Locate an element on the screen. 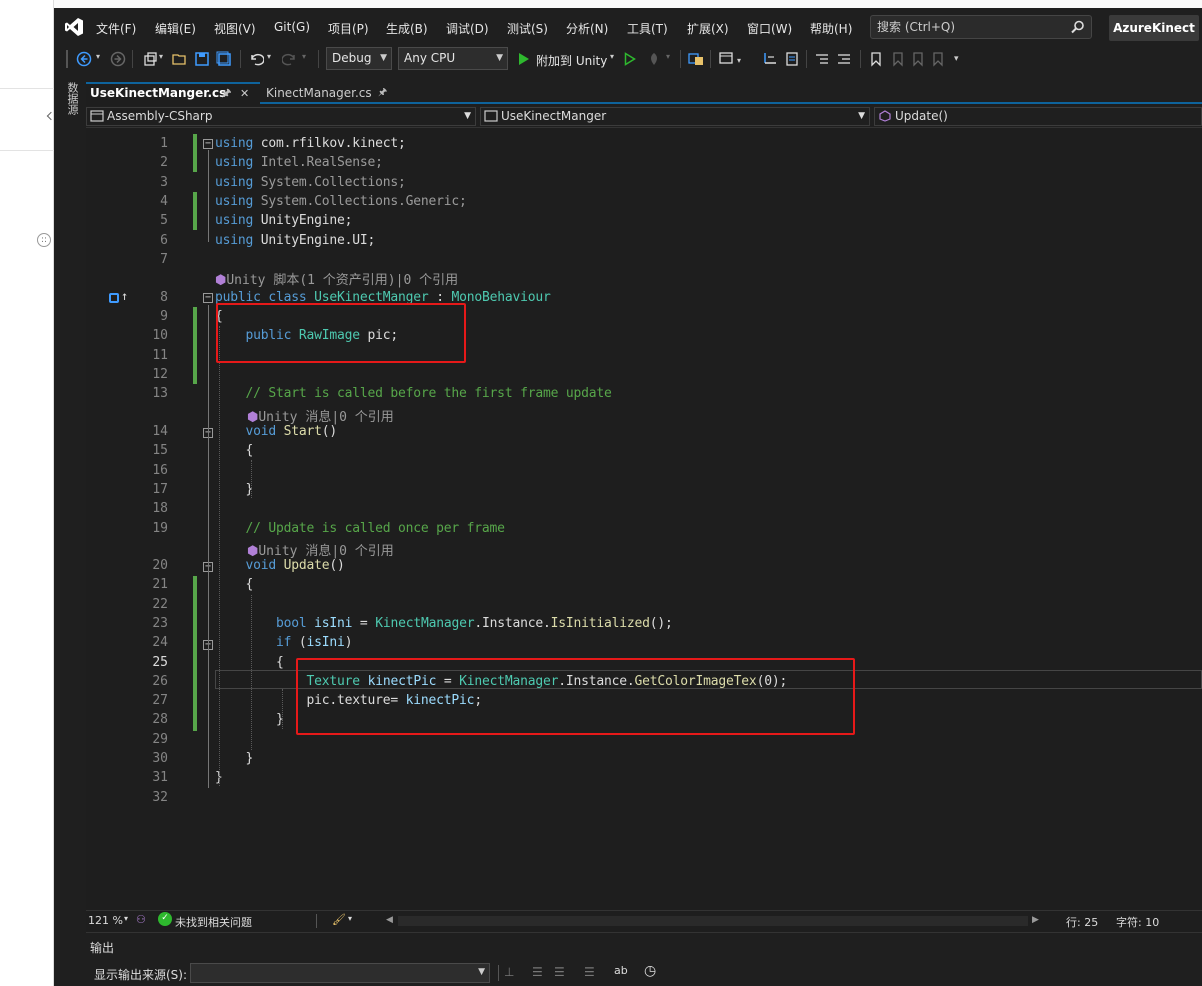 The image size is (1202, 986). code-line: using Intel.RealSense; is located at coordinates (299, 162).